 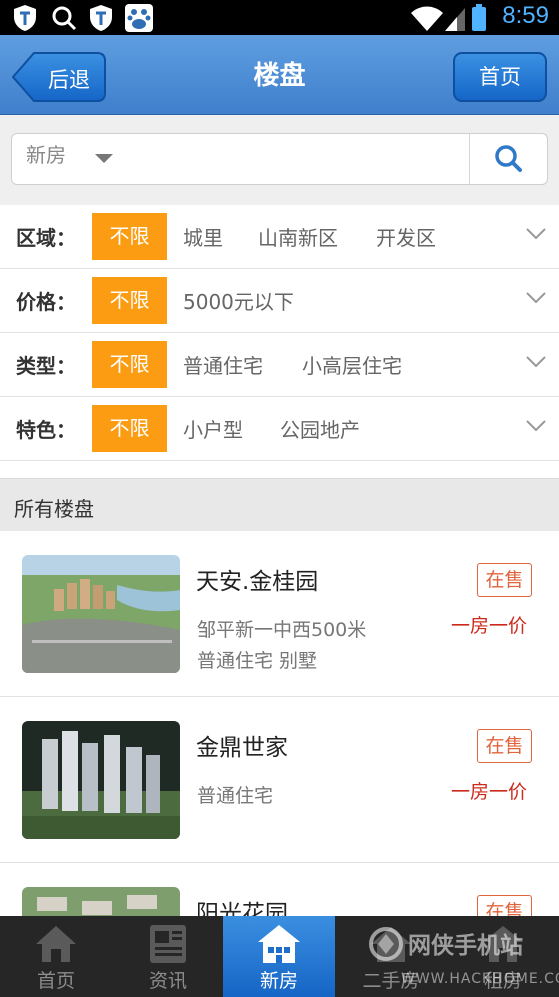 I want to click on listing-address: 邹平新一中西500米, so click(x=282, y=630).